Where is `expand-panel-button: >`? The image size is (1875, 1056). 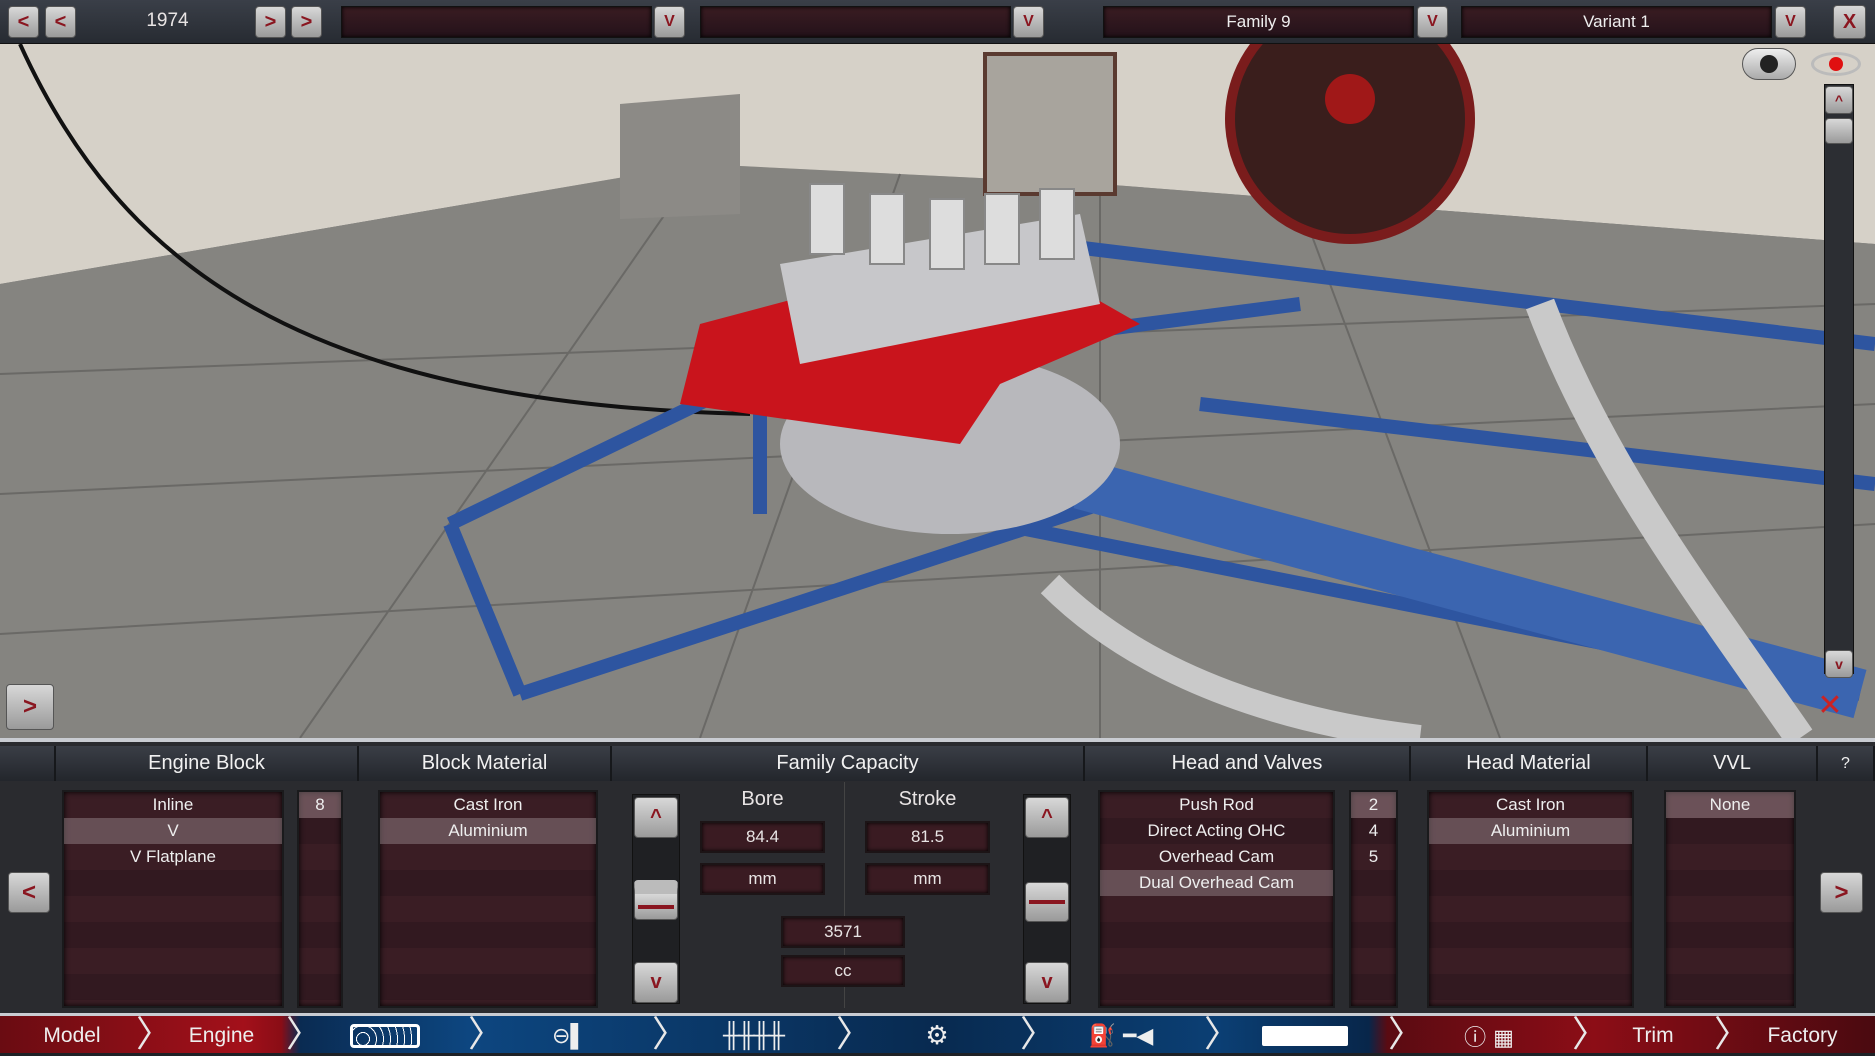 expand-panel-button: > is located at coordinates (30, 707).